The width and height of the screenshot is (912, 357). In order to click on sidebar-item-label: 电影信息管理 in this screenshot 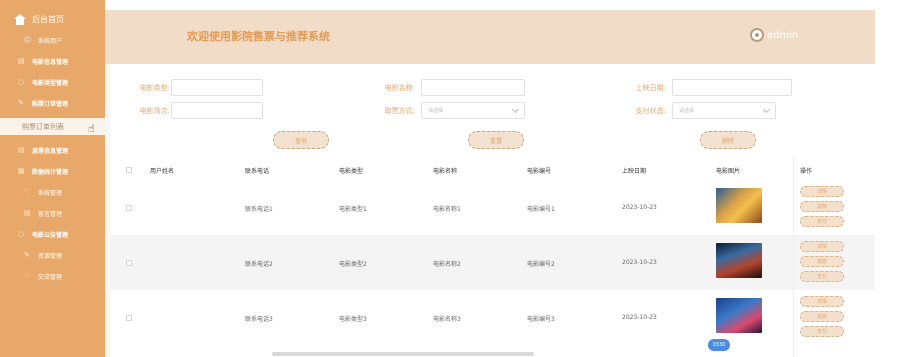, I will do `click(50, 62)`.